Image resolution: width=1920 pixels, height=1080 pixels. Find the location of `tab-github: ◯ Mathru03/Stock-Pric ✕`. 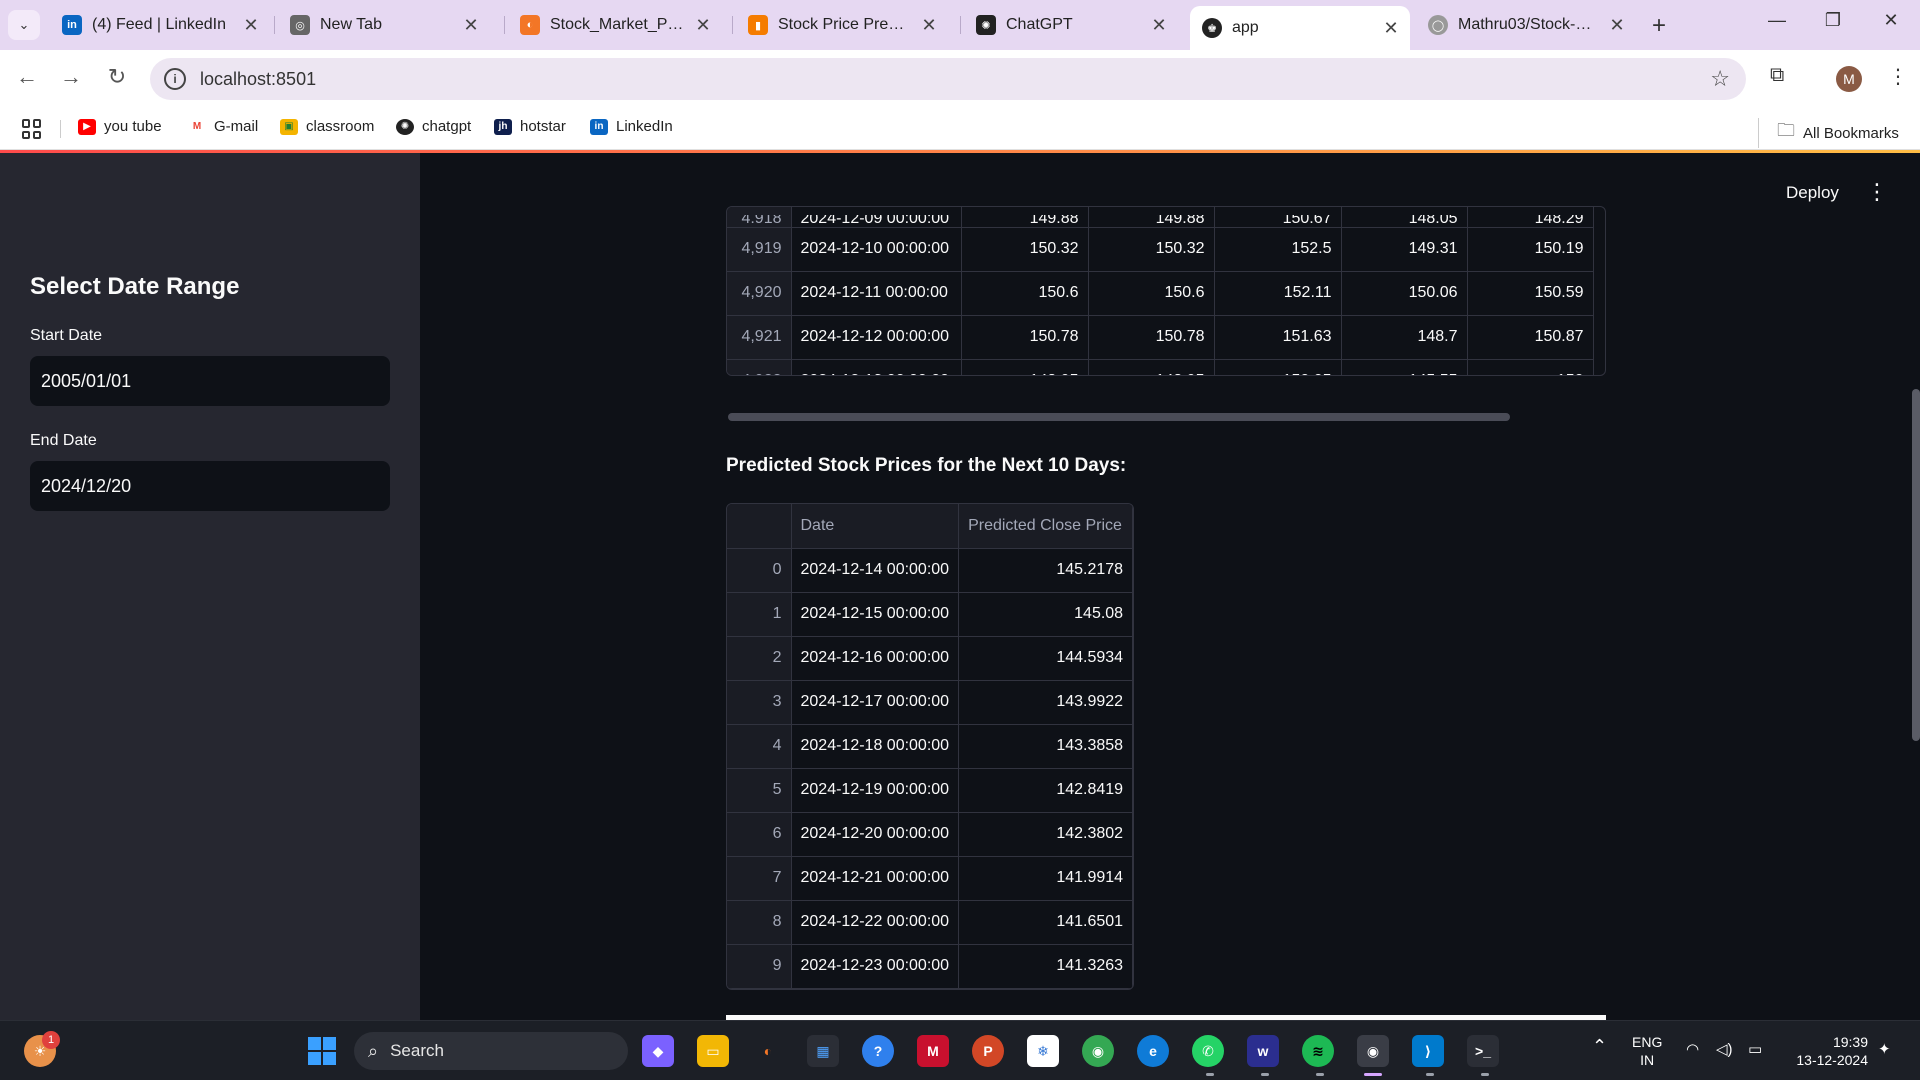

tab-github: ◯ Mathru03/Stock-Pric ✕ is located at coordinates (1526, 25).